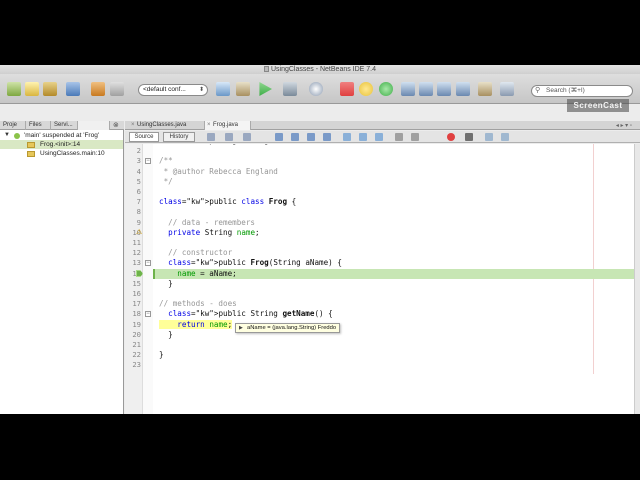 This screenshot has width=640, height=480. I want to click on line-number: 23, so click(136, 365).